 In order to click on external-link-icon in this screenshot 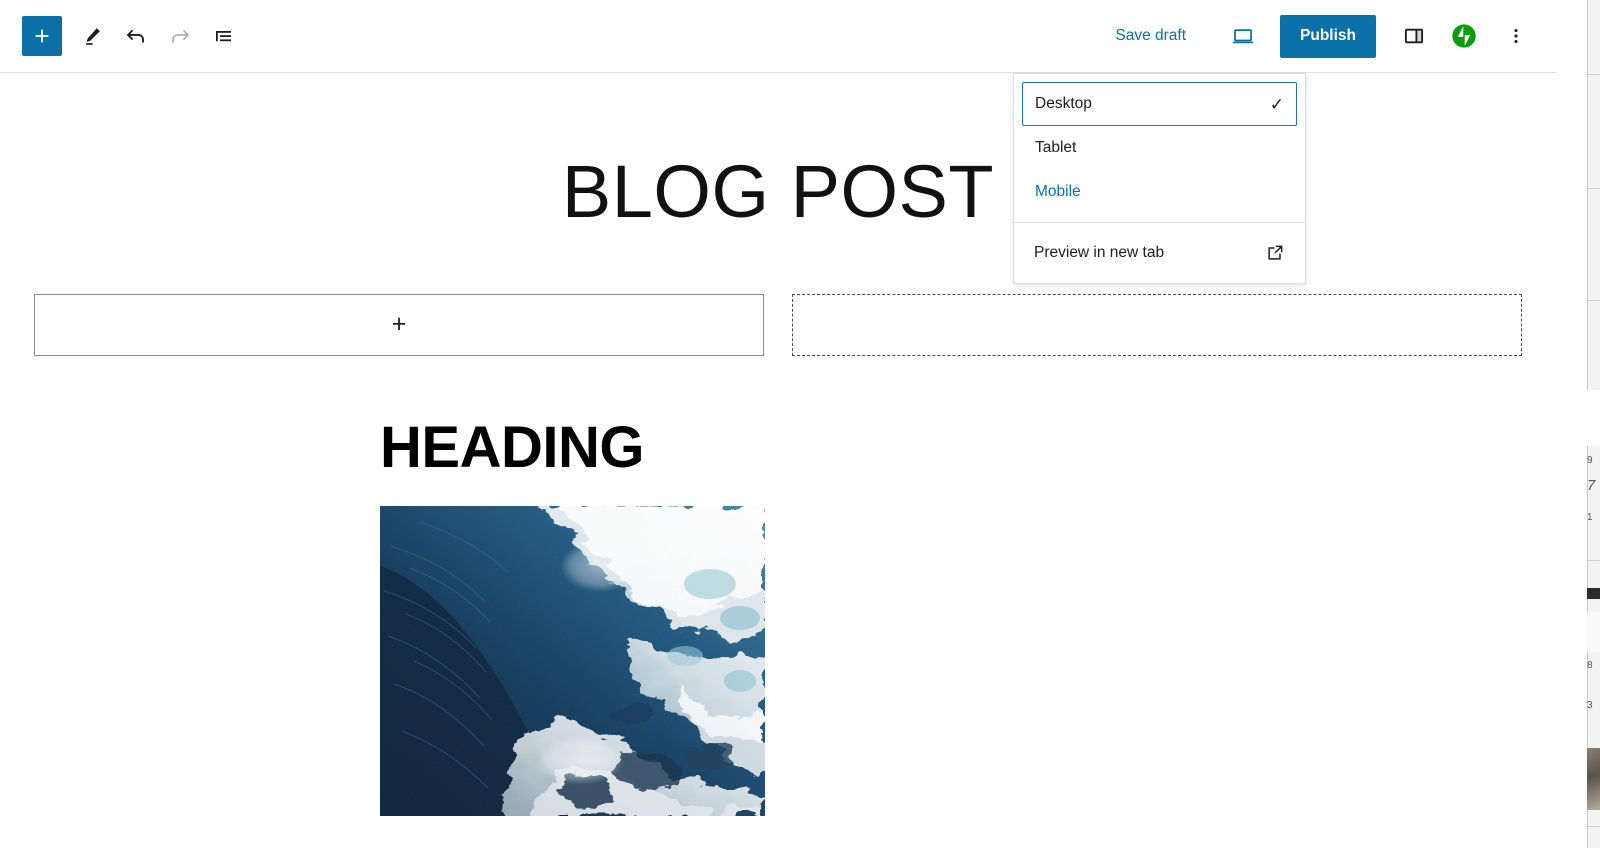, I will do `click(1275, 252)`.